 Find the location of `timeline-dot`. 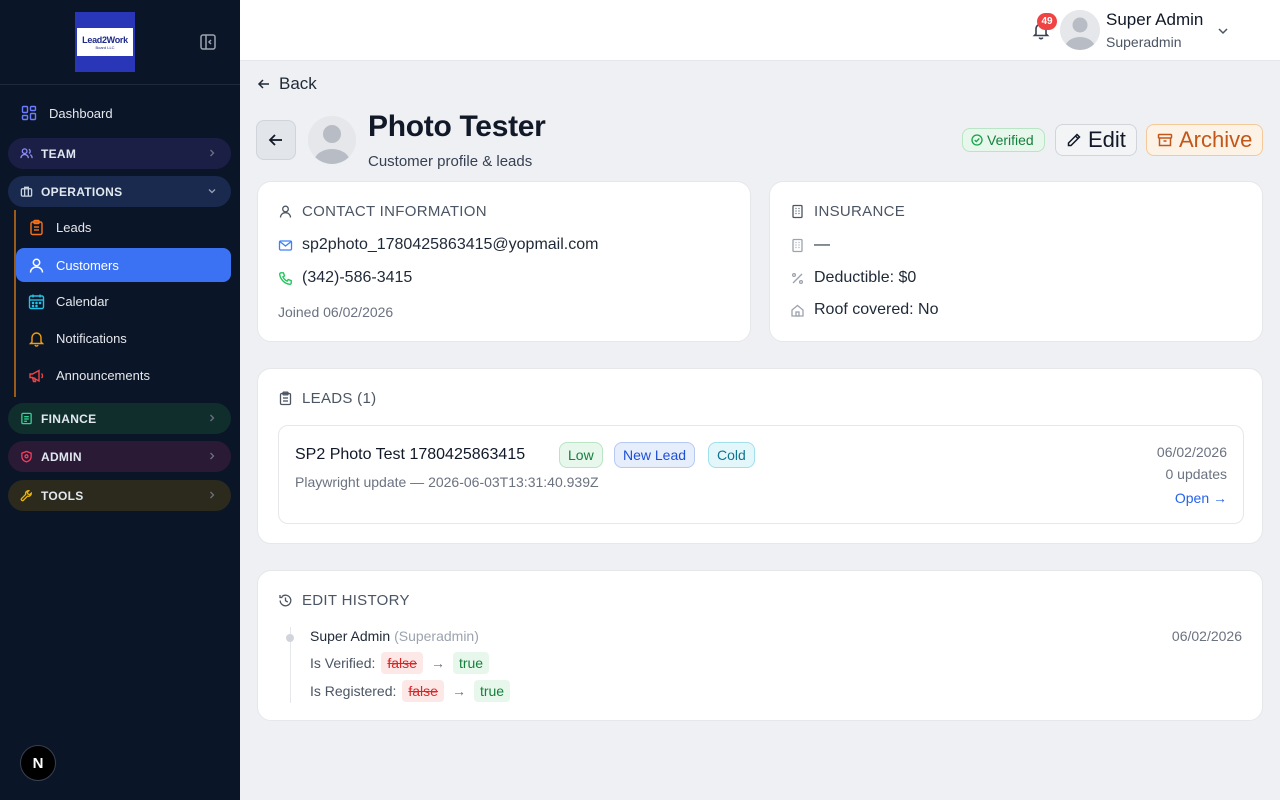

timeline-dot is located at coordinates (290, 638).